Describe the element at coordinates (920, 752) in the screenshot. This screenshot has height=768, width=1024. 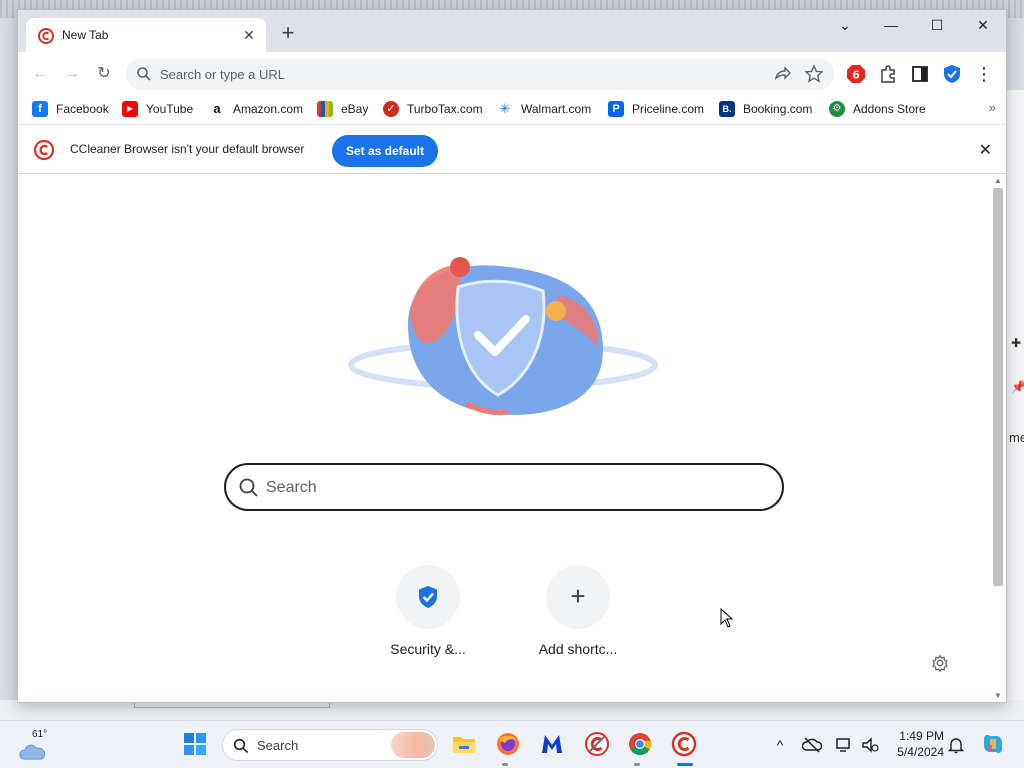
I see `clock-date: 5/4/2024` at that location.